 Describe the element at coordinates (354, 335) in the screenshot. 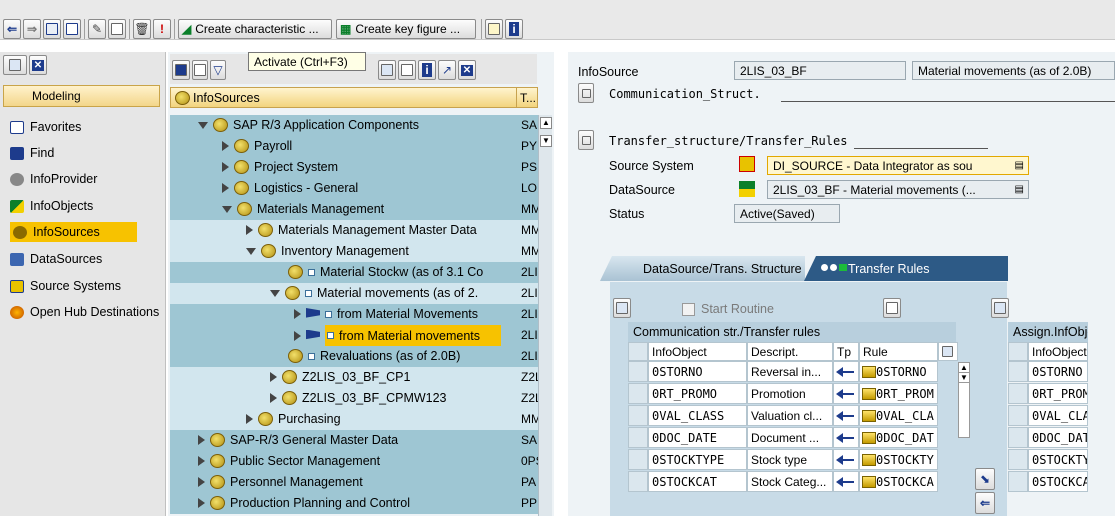

I see `tree-node-selected: from Material movements 2LI` at that location.